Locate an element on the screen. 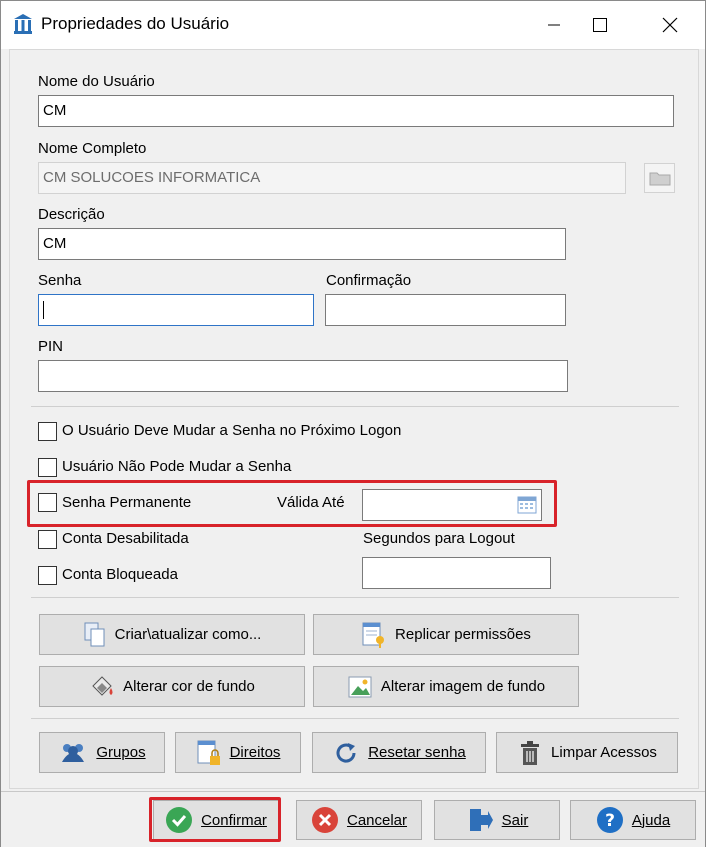 This screenshot has height=847, width=706. cancel-button: Cancelar is located at coordinates (359, 820).